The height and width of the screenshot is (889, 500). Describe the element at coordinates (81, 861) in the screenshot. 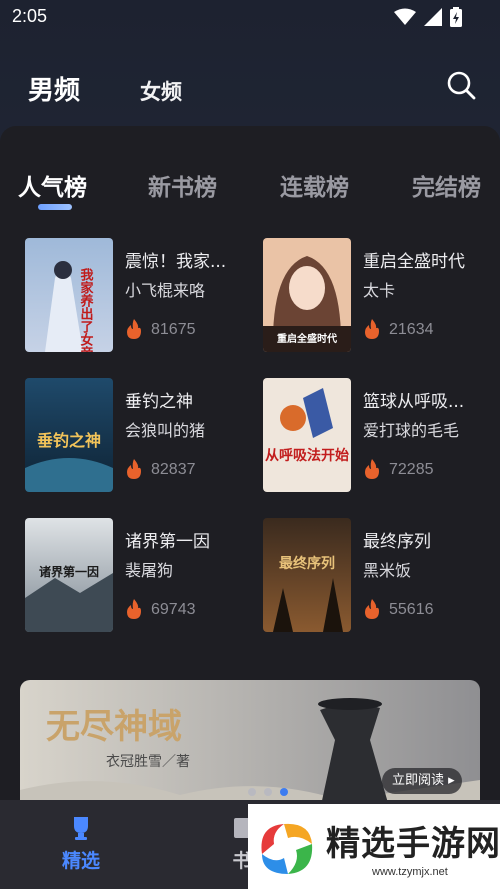

I see `nav-label: 精选` at that location.